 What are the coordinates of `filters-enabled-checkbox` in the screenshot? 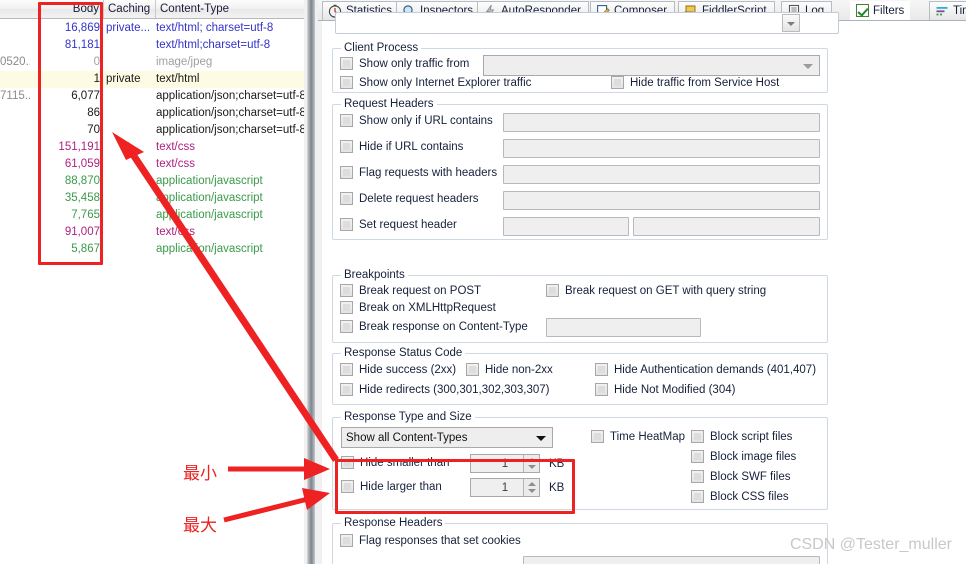 It's located at (862, 10).